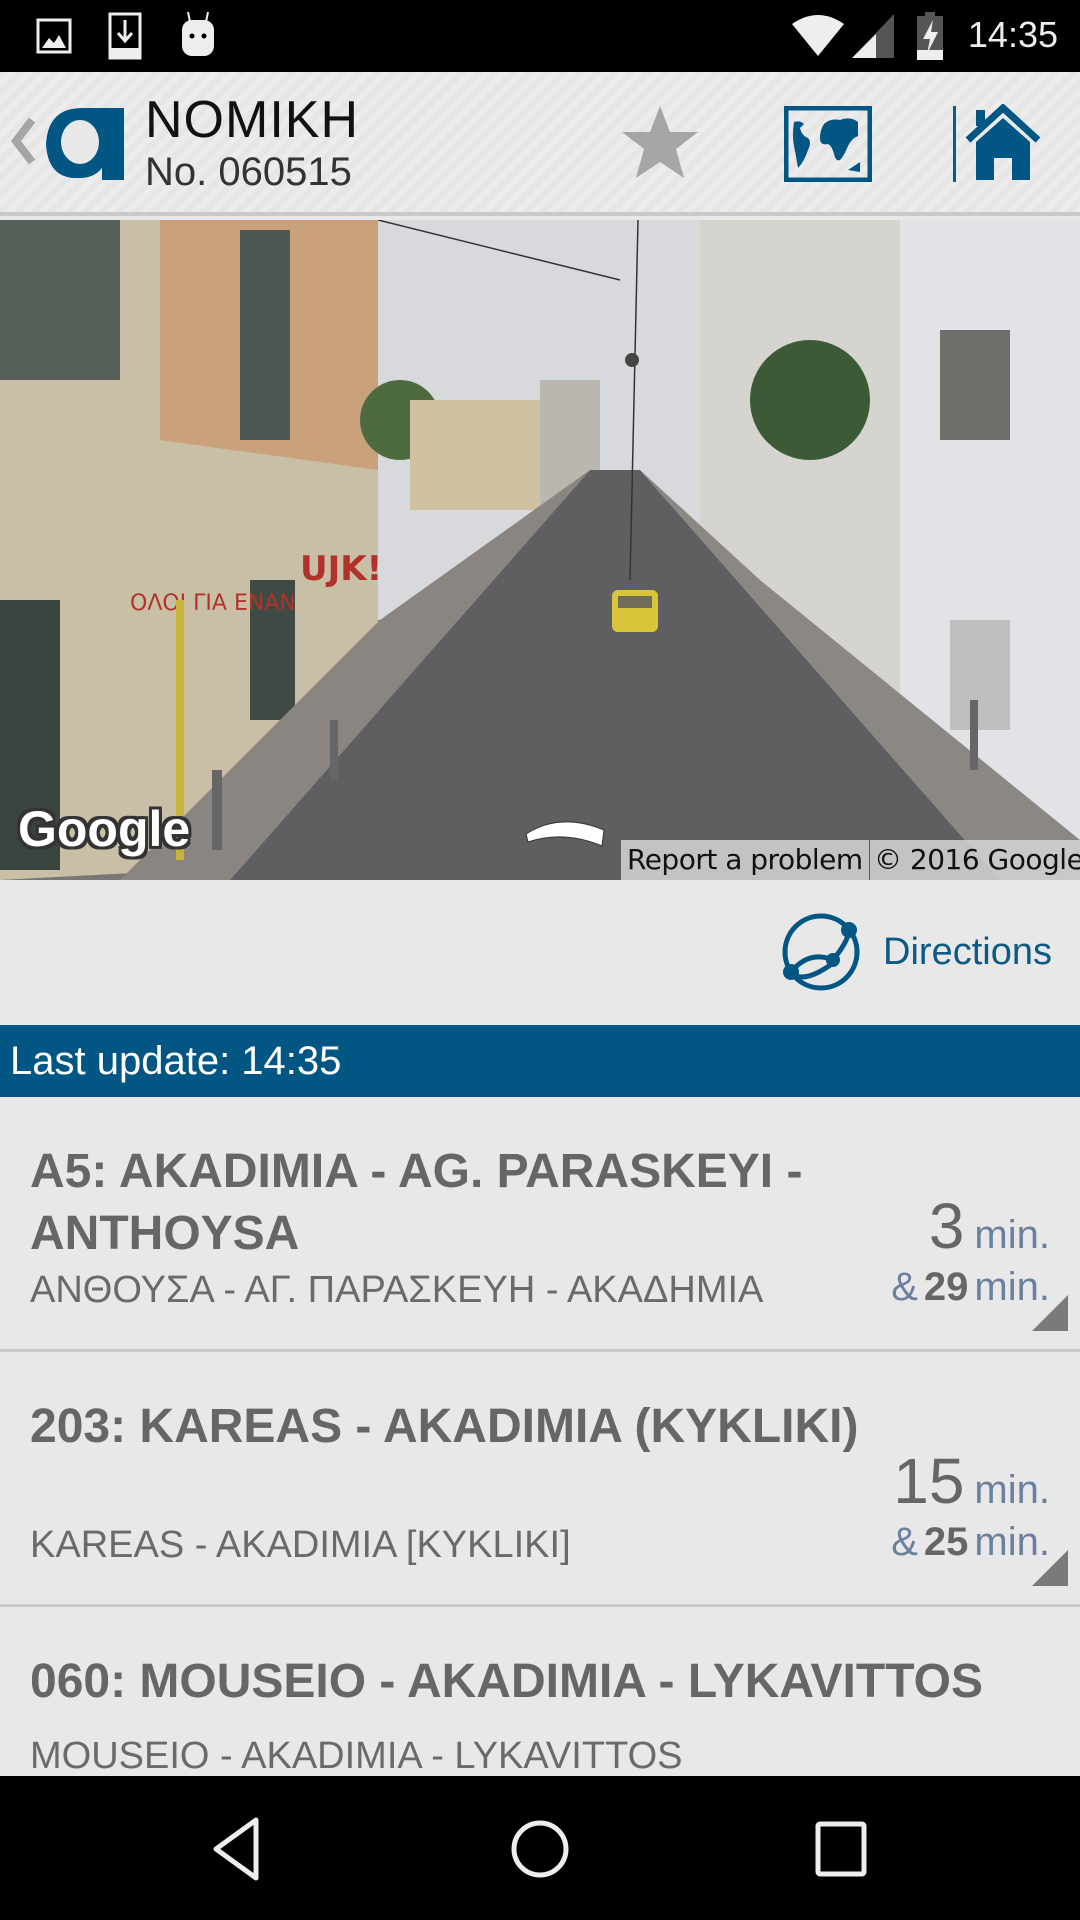 The height and width of the screenshot is (1920, 1080). What do you see at coordinates (23, 141) in the screenshot?
I see `back-chevron-icon` at bounding box center [23, 141].